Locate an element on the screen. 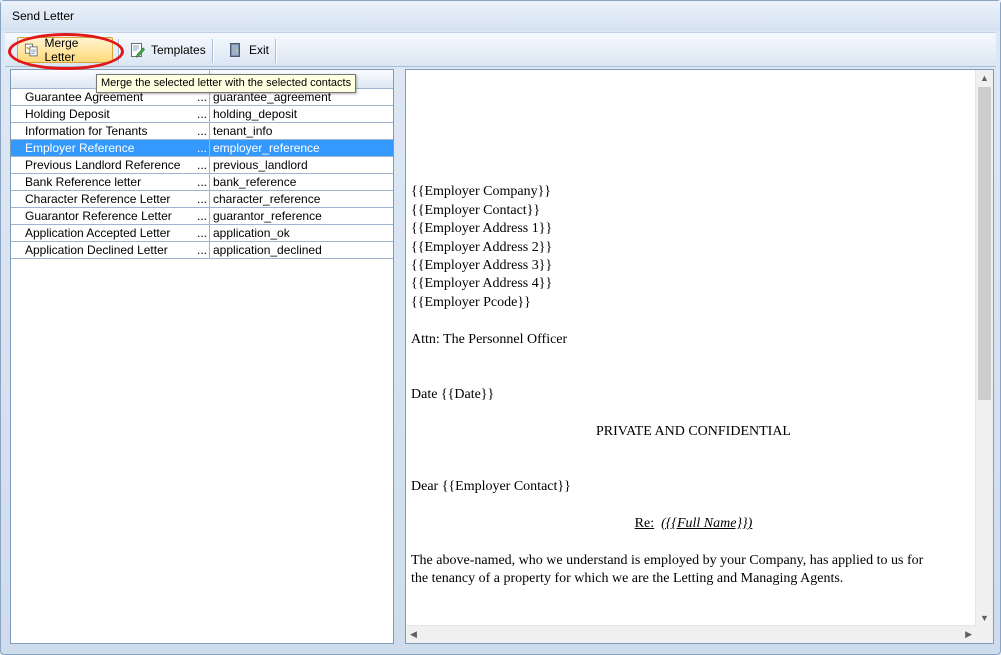 Image resolution: width=1001 pixels, height=655 pixels. templates-button: Templates is located at coordinates (167, 50).